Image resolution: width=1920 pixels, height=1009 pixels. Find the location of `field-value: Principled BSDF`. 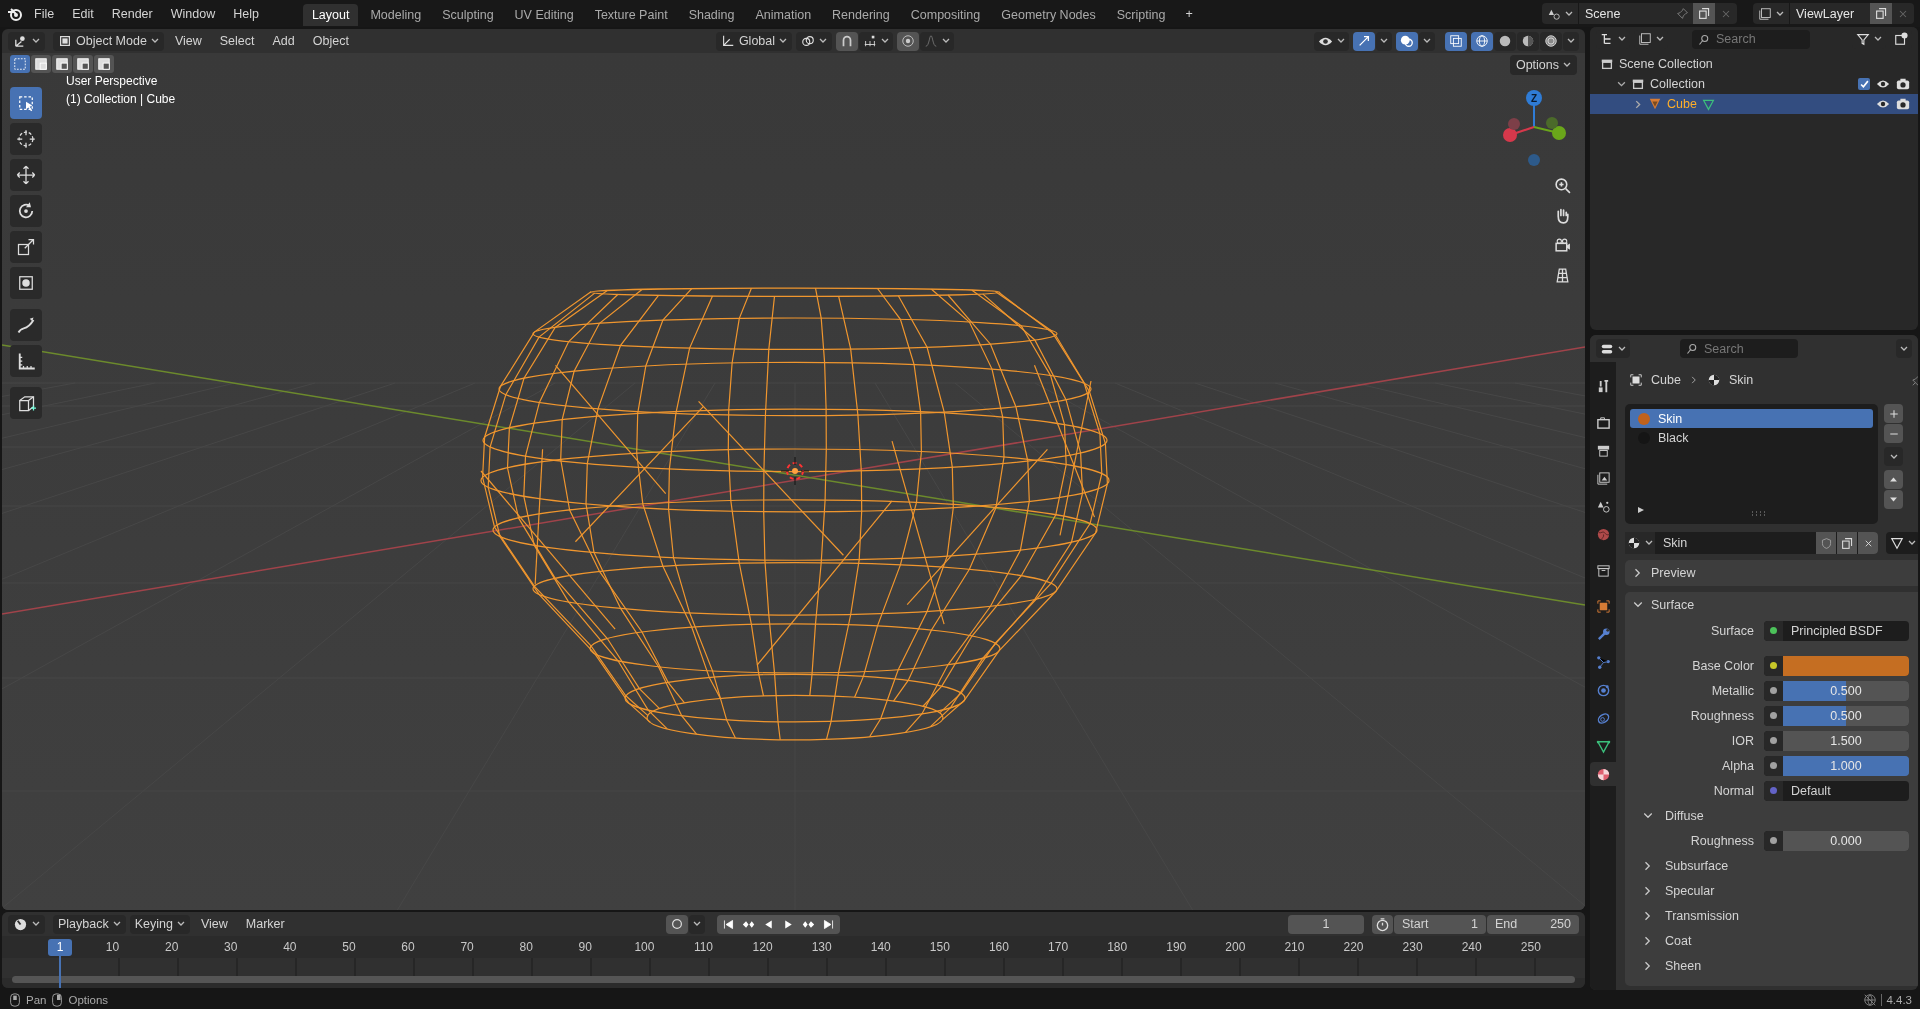

field-value: Principled BSDF is located at coordinates (1837, 630).